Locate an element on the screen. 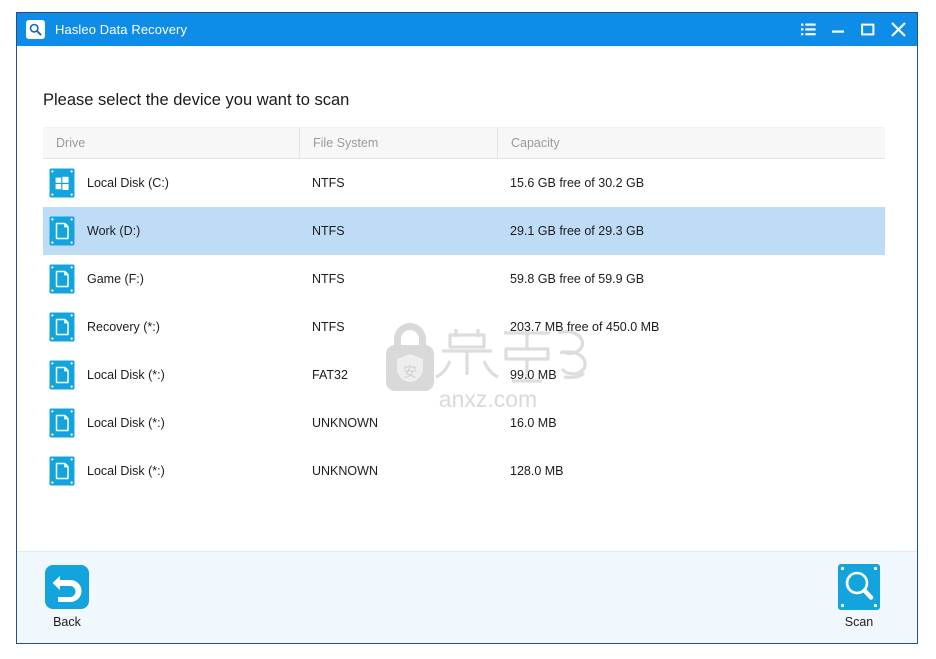 Image resolution: width=936 pixels, height=659 pixels. cell-capacity: 29.1 GB free of 29.3 GB is located at coordinates (577, 231).